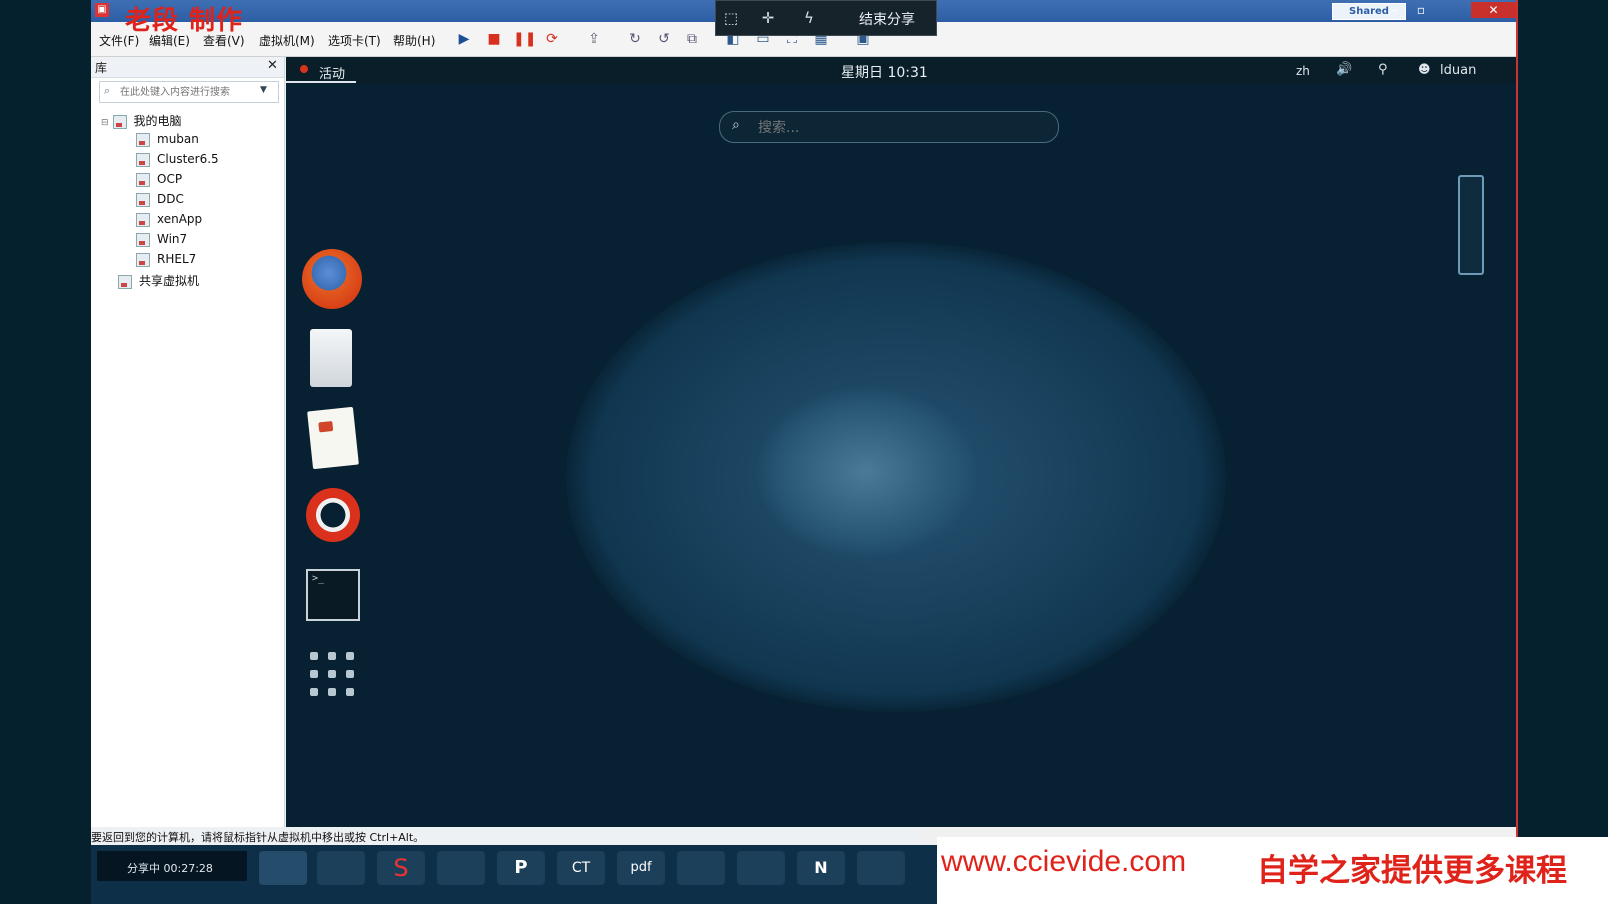  What do you see at coordinates (768, 18) in the screenshot?
I see `move-icon: ✛` at bounding box center [768, 18].